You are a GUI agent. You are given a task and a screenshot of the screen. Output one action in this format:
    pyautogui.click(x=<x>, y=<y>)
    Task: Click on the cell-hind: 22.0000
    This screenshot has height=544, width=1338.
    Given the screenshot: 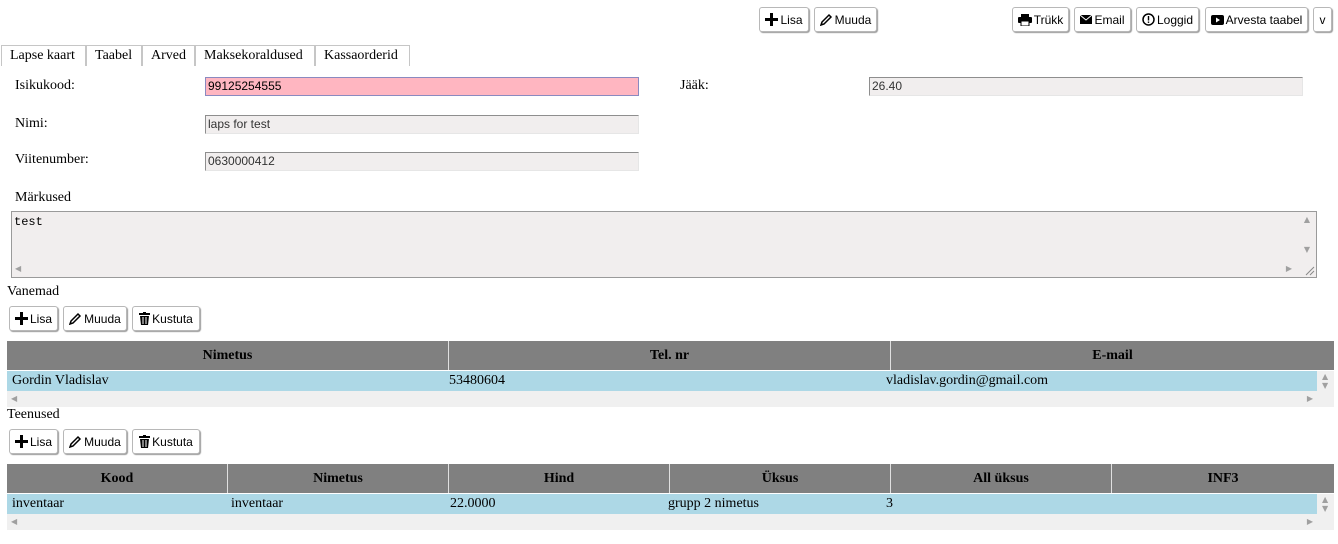 What is the action you would take?
    pyautogui.click(x=473, y=503)
    